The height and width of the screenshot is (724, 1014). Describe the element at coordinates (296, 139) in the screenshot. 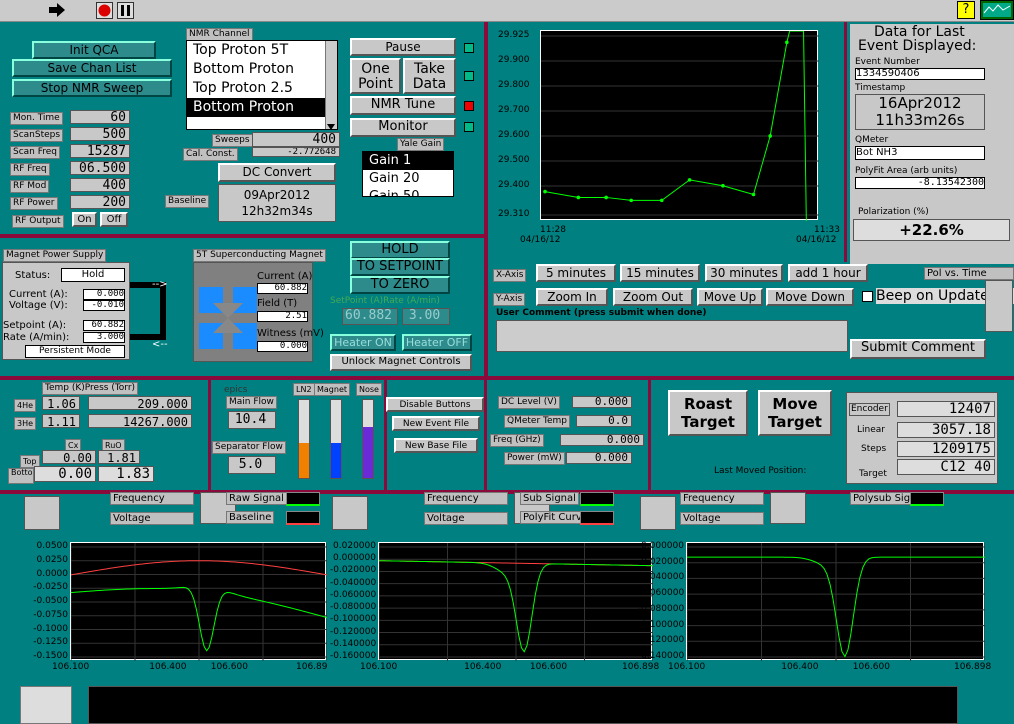

I see `sweeps-input: 400` at that location.